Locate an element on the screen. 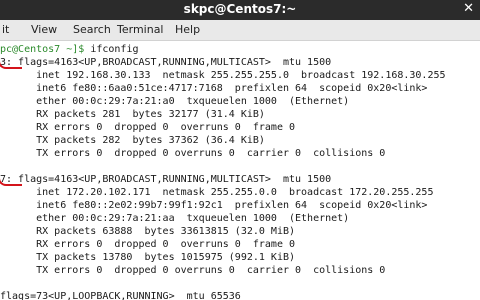 This screenshot has width=480, height=300. window-title: skpc@Centos7:~ is located at coordinates (240, 9).